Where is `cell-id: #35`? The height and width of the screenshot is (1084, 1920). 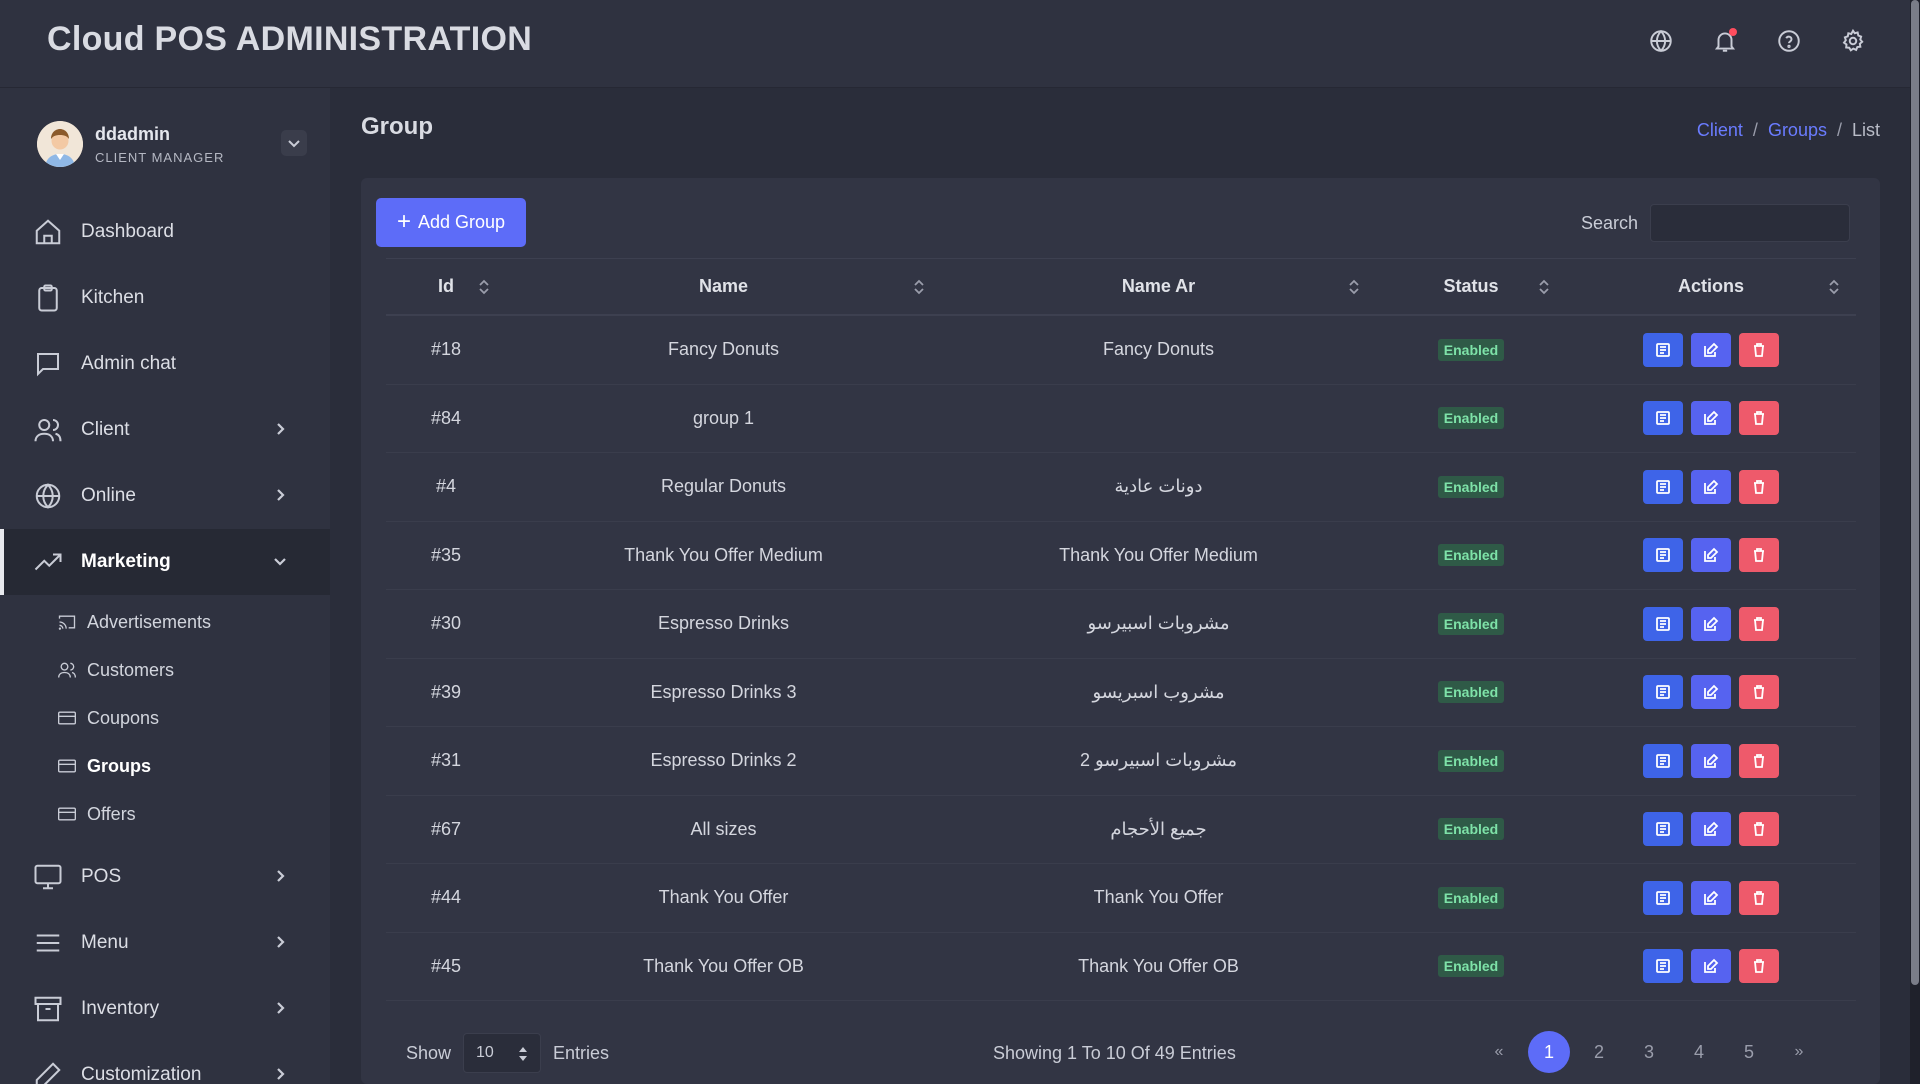
cell-id: #35 is located at coordinates (446, 554).